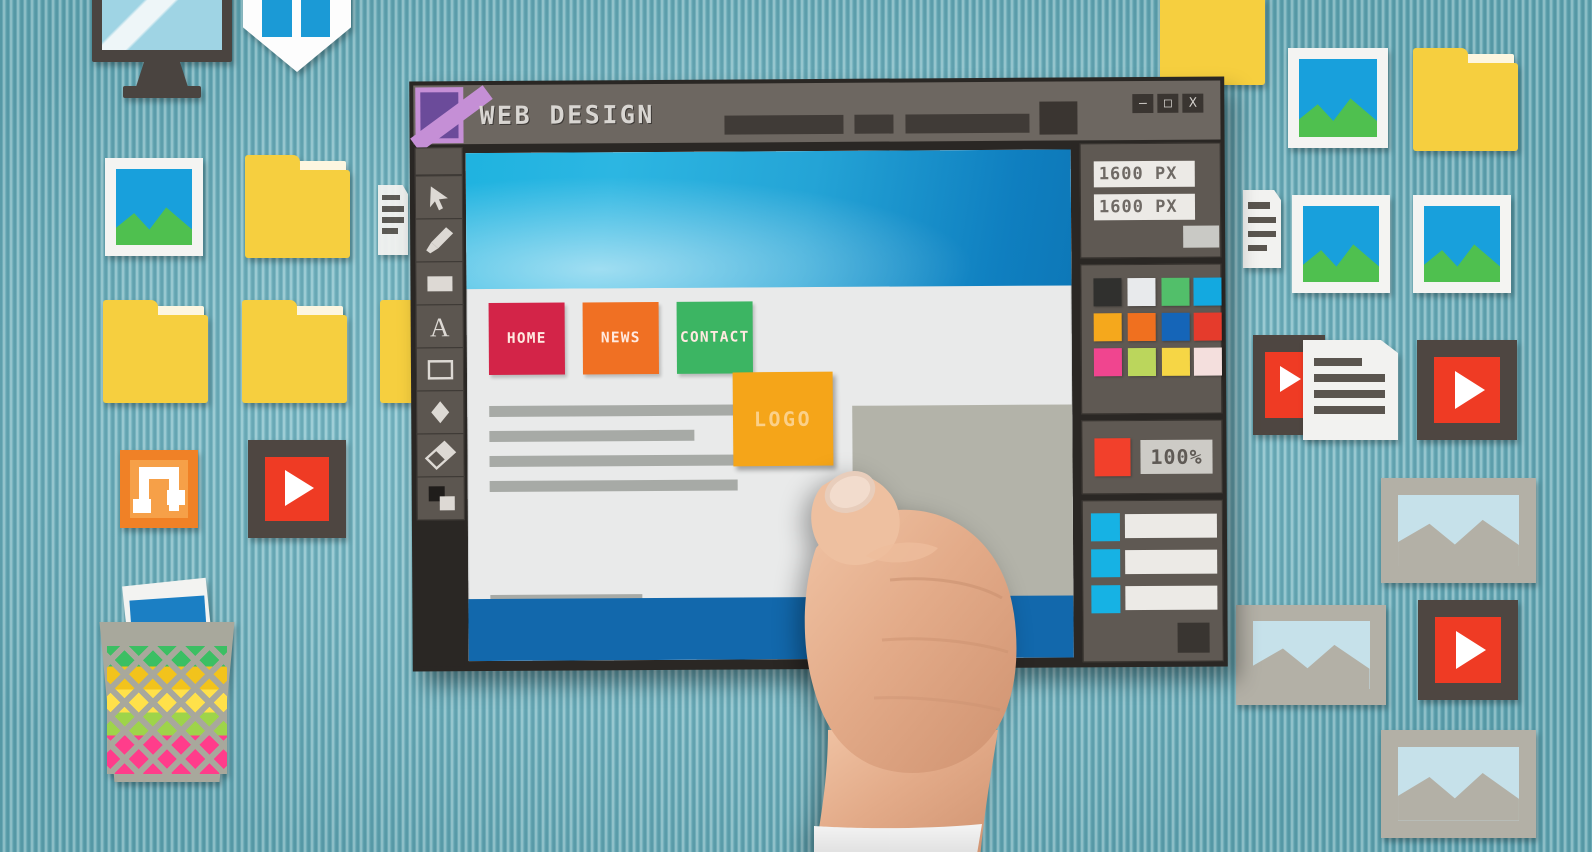 The width and height of the screenshot is (1592, 852). Describe the element at coordinates (1207, 291) in the screenshot. I see `swatch-cyan` at that location.